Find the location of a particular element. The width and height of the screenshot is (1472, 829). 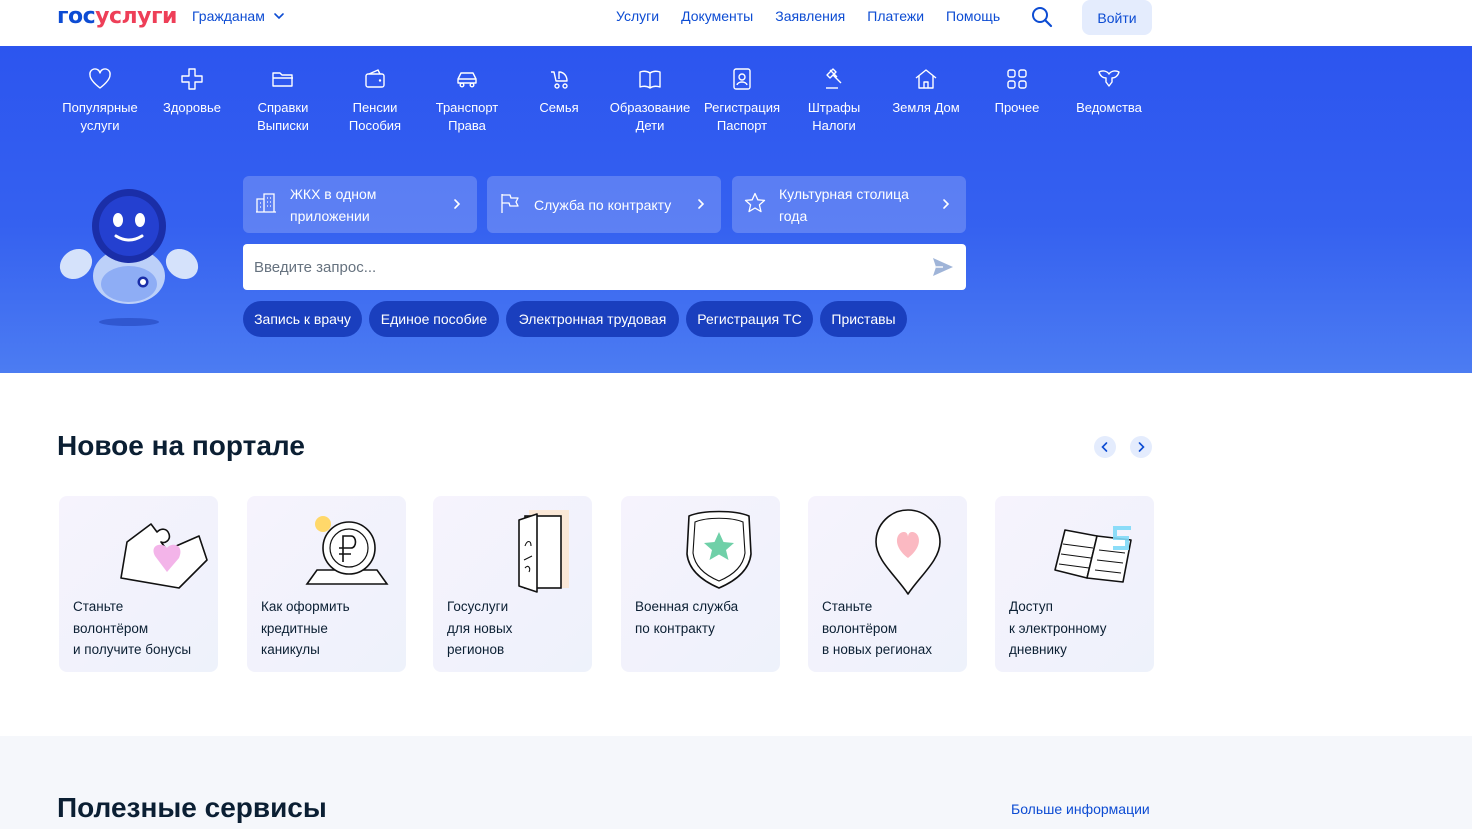

category-land-house: Земля Дом is located at coordinates (926, 91).